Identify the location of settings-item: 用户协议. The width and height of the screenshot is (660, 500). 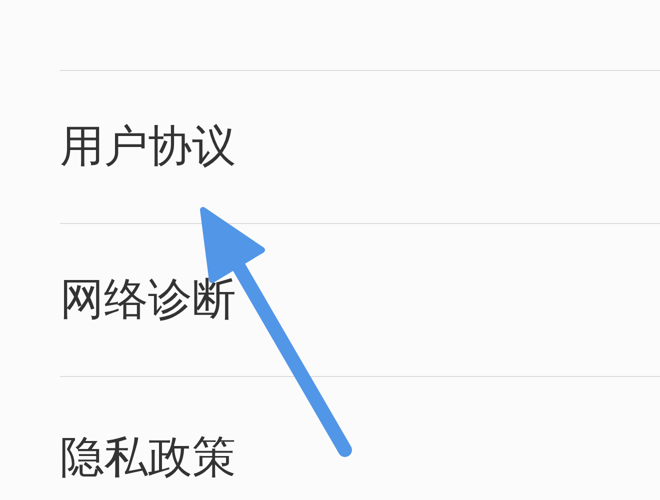
(148, 147).